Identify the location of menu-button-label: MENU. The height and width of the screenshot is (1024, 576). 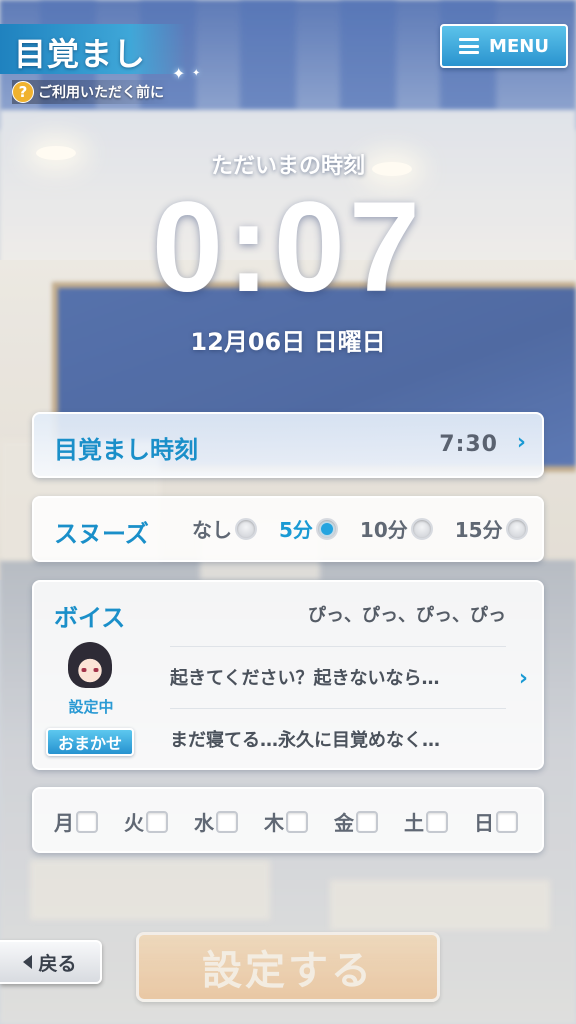
(519, 46).